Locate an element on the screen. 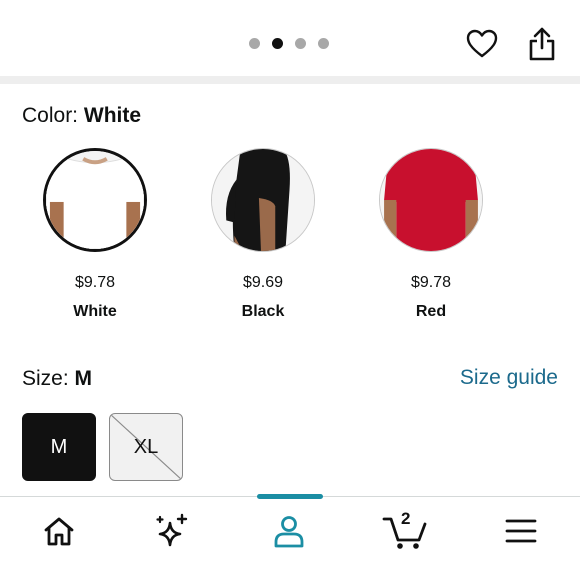 This screenshot has height=580, width=580. heart-icon is located at coordinates (482, 44).